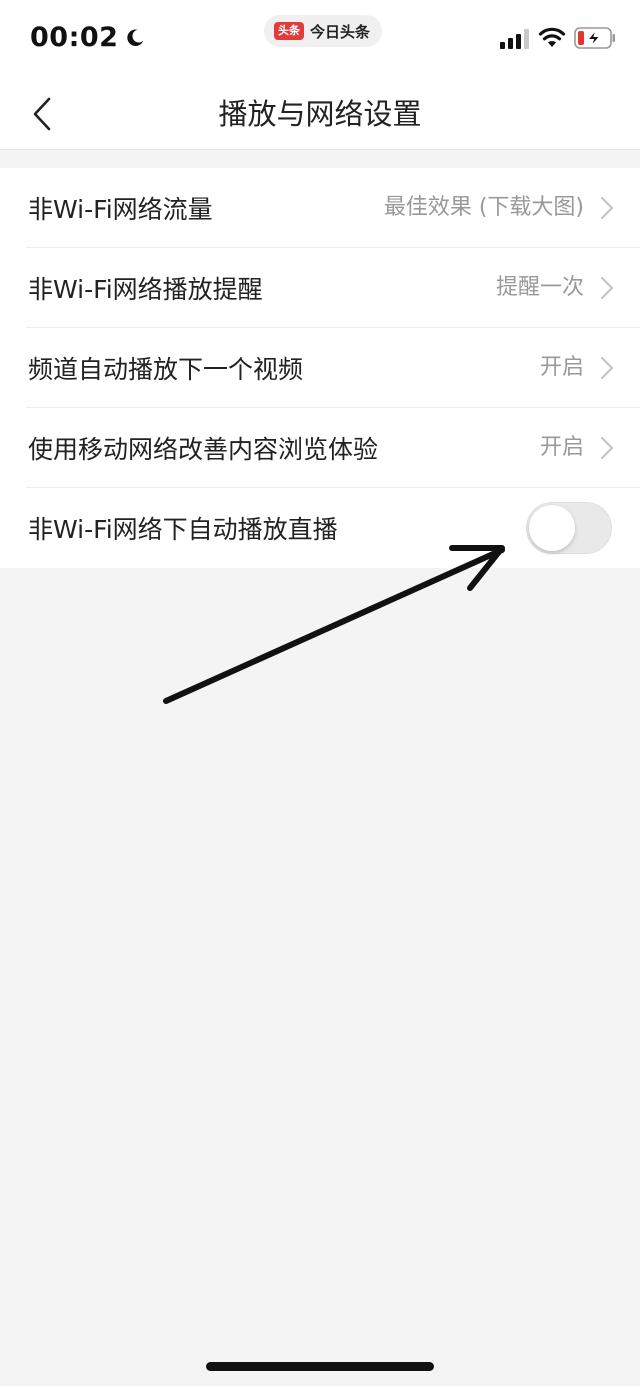 The height and width of the screenshot is (1386, 640). I want to click on setting-label: 非Wi-Fi网络下自动播放直播, so click(183, 529).